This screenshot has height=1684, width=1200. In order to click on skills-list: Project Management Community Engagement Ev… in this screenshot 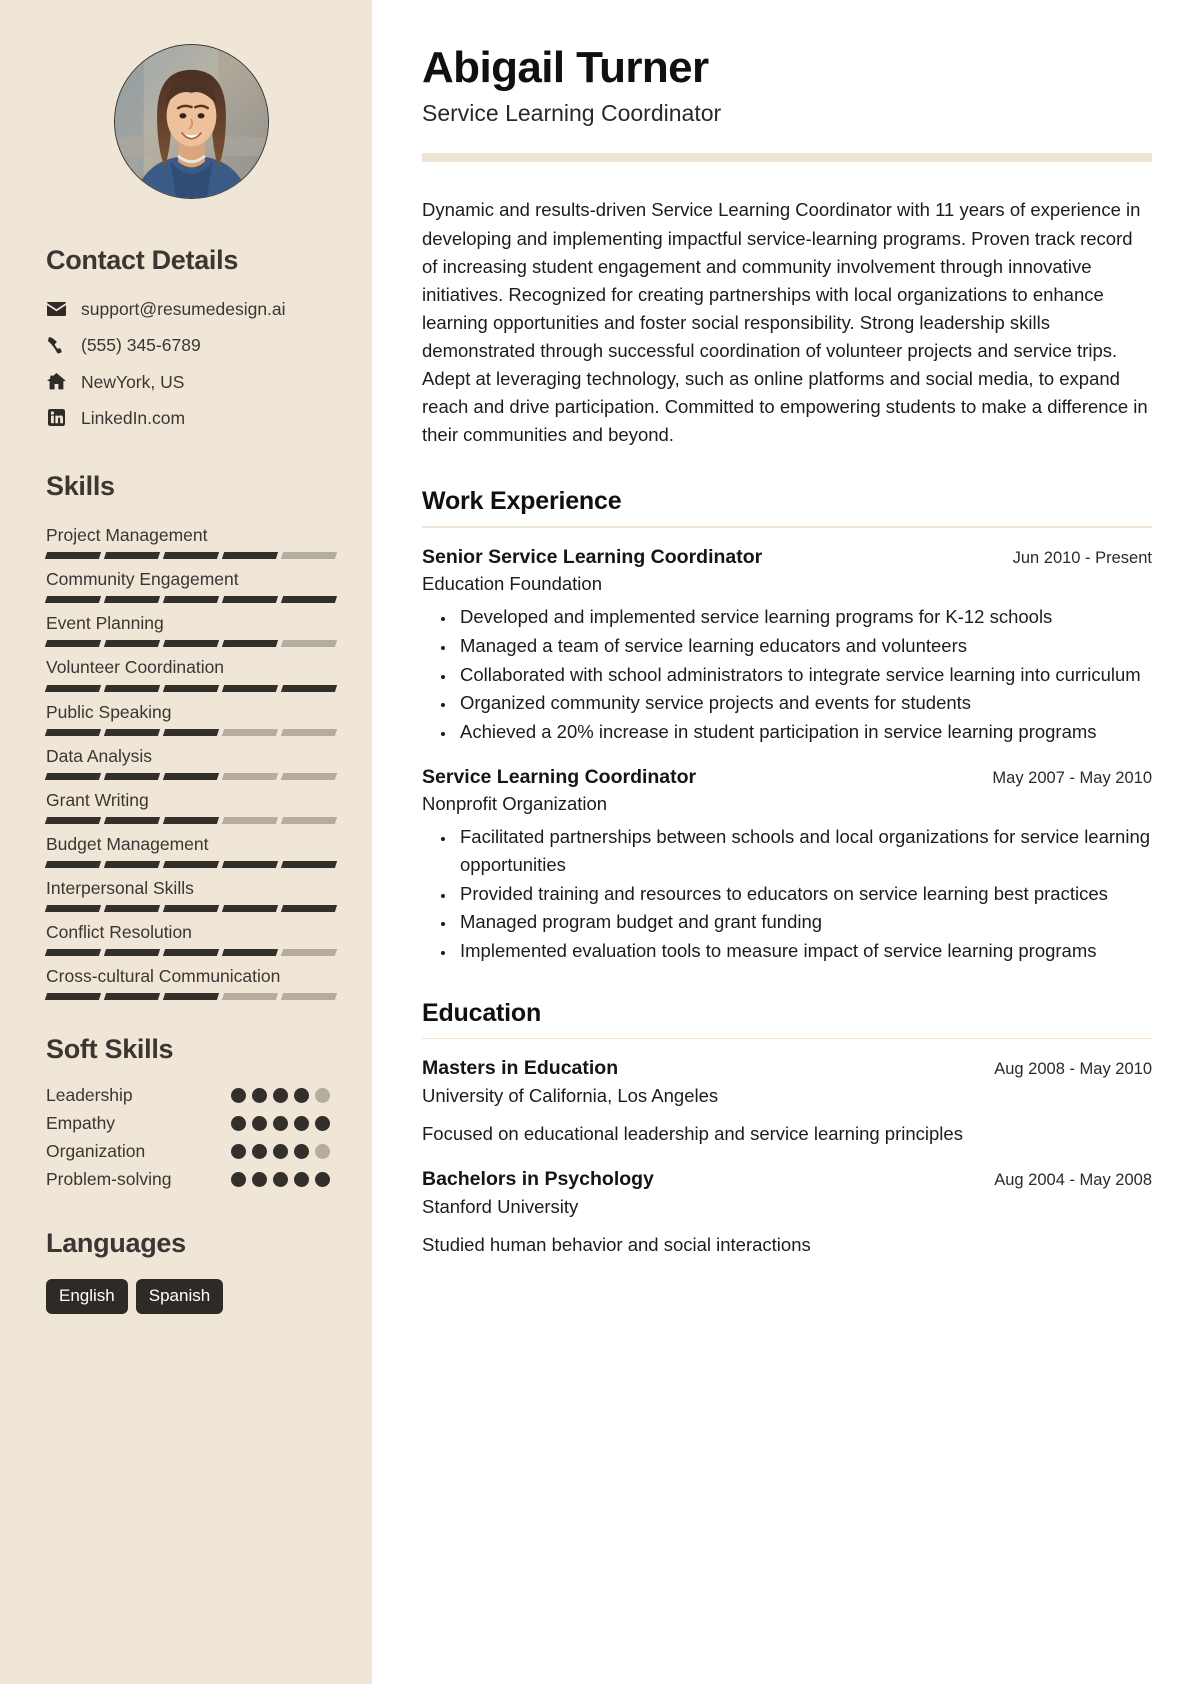, I will do `click(191, 761)`.